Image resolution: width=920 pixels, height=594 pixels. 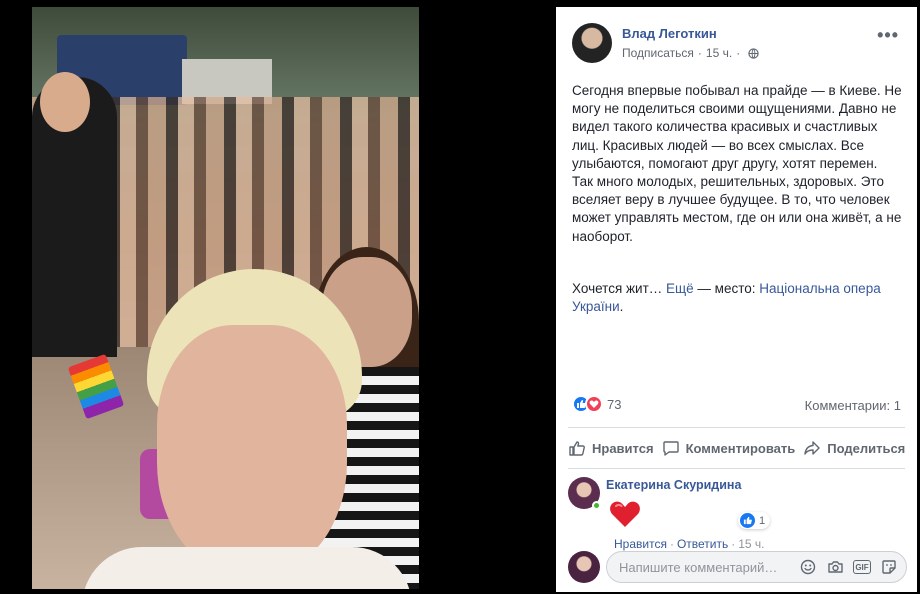 What do you see at coordinates (866, 448) in the screenshot?
I see `share-button-label: Поделиться` at bounding box center [866, 448].